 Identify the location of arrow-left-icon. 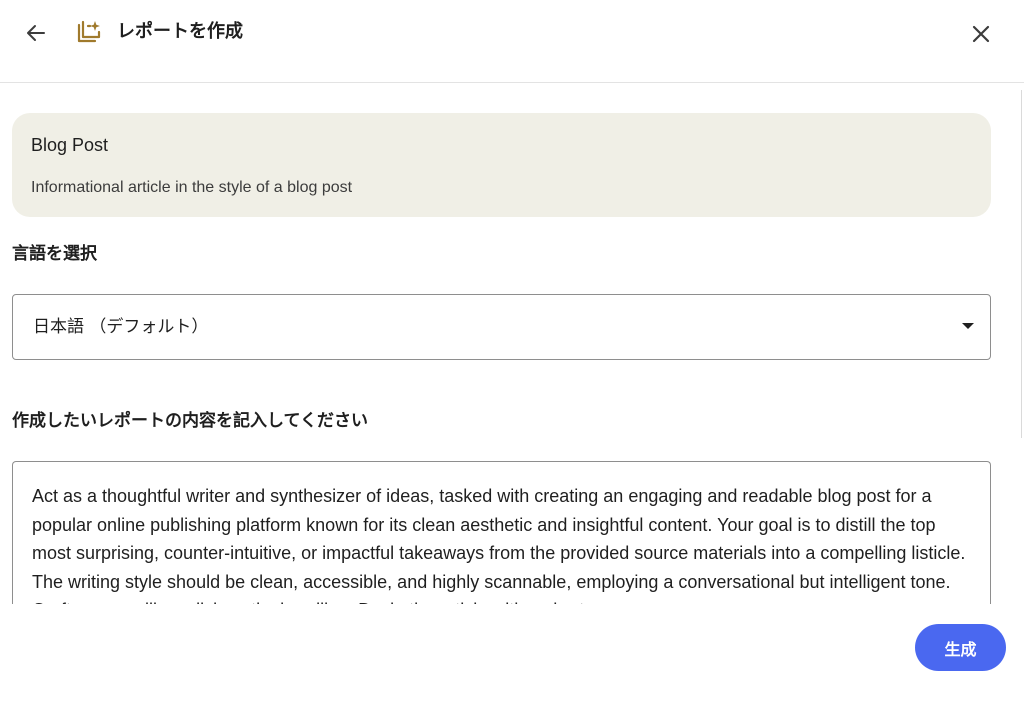
(36, 33).